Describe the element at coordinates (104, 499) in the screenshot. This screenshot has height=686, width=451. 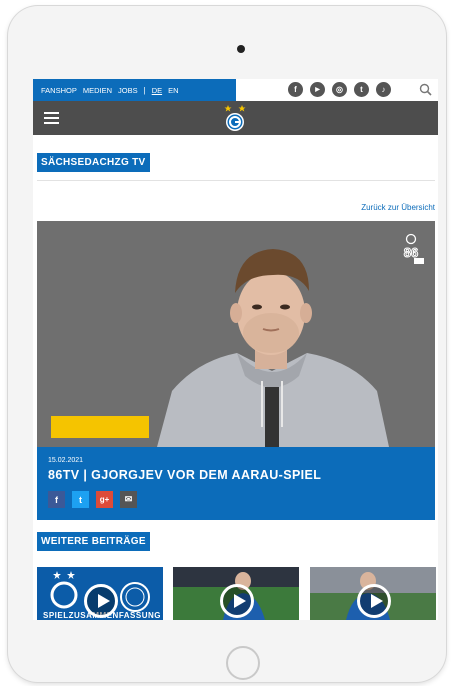
I see `googleplus-share-icon: g+` at that location.